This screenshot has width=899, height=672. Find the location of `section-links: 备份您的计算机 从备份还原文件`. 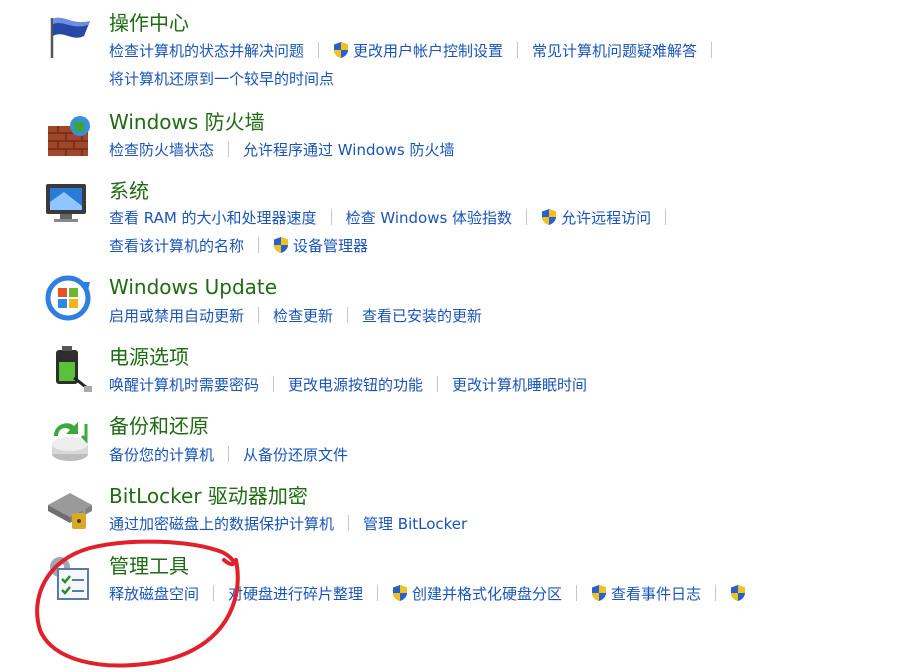

section-links: 备份您的计算机 从备份还原文件 is located at coordinates (228, 455).